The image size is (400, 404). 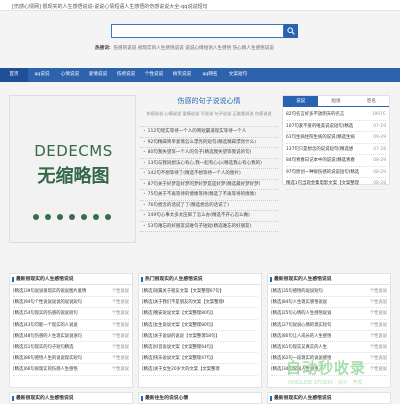 I want to click on item-title: [精选]94句个性说说说说的说说短句, so click(x=54, y=302).